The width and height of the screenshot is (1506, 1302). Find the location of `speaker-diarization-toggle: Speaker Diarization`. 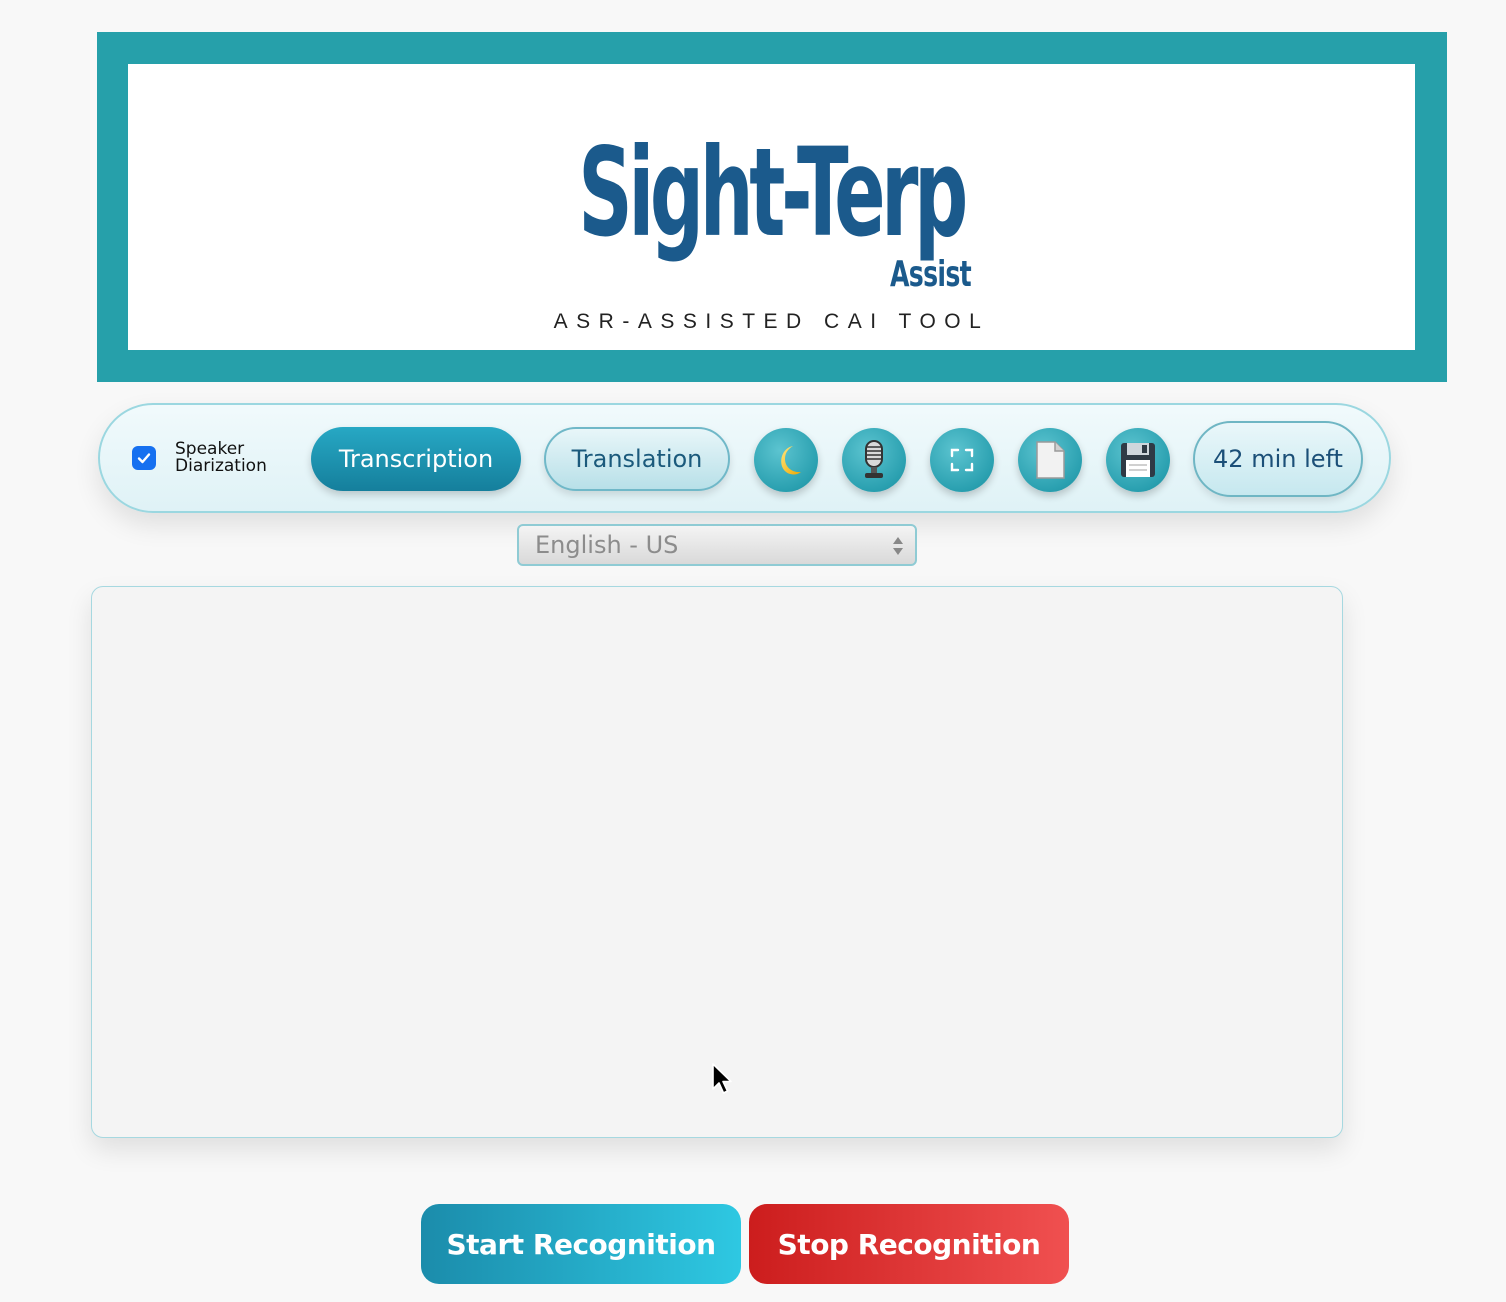

speaker-diarization-toggle: Speaker Diarization is located at coordinates (203, 458).